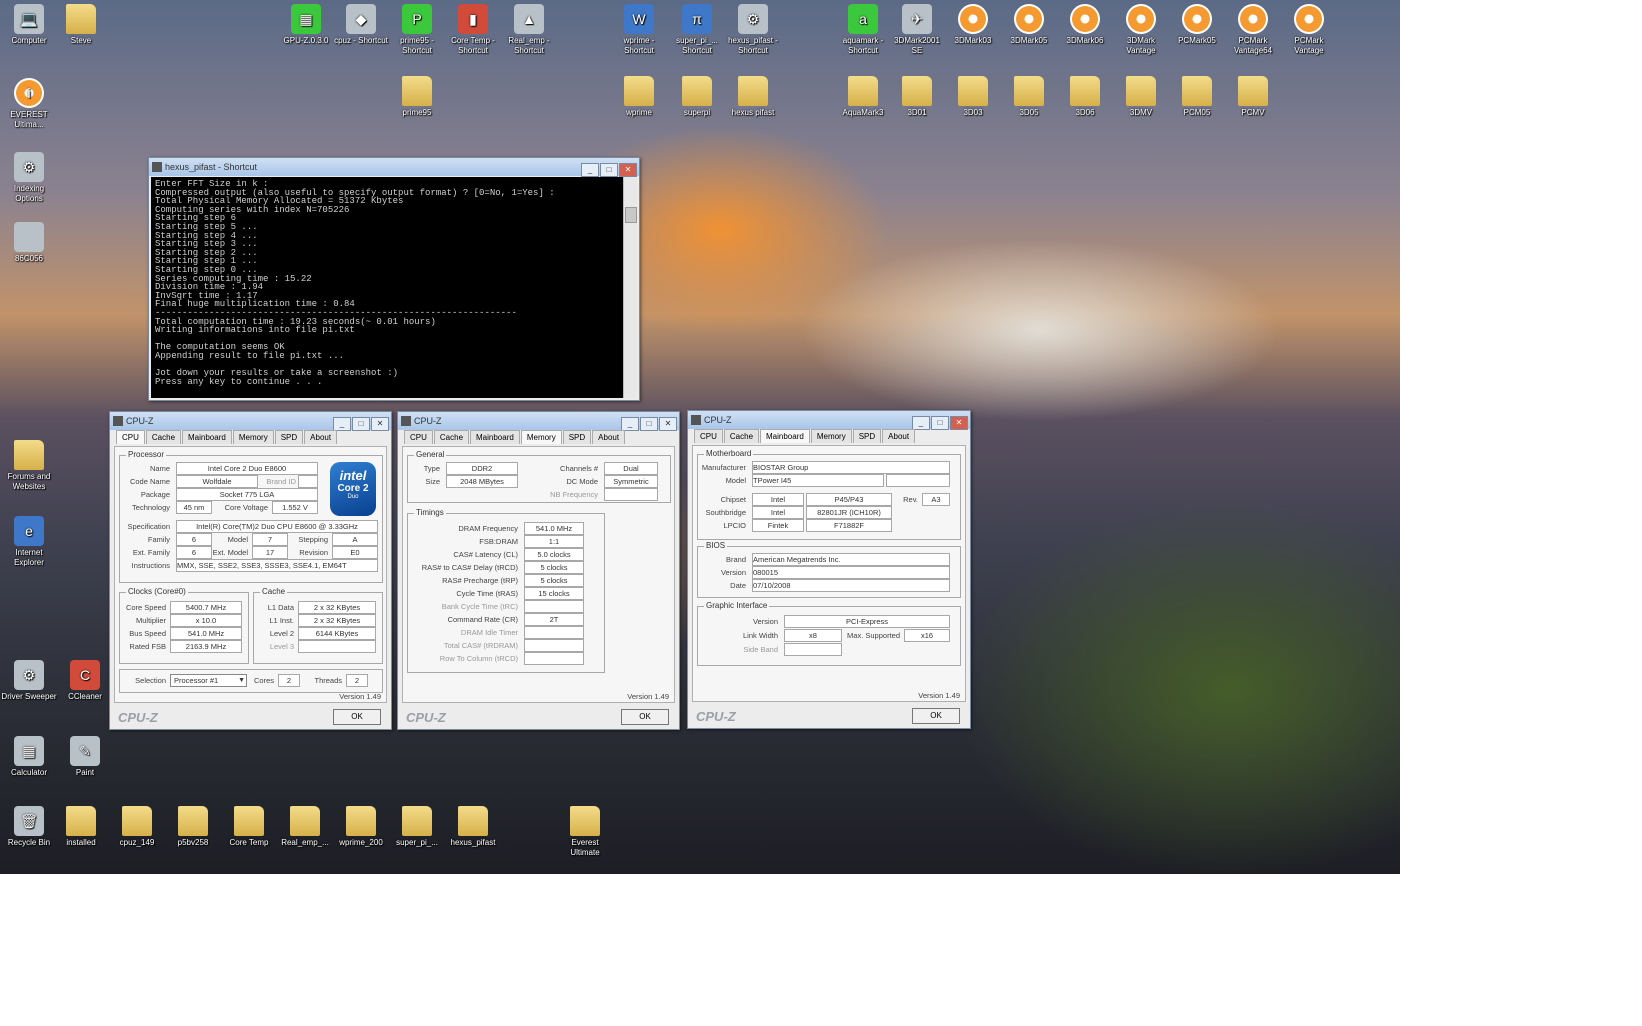 This screenshot has width=1642, height=1026. Describe the element at coordinates (241, 680) in the screenshot. I see `chevron-down-icon: ▼` at that location.